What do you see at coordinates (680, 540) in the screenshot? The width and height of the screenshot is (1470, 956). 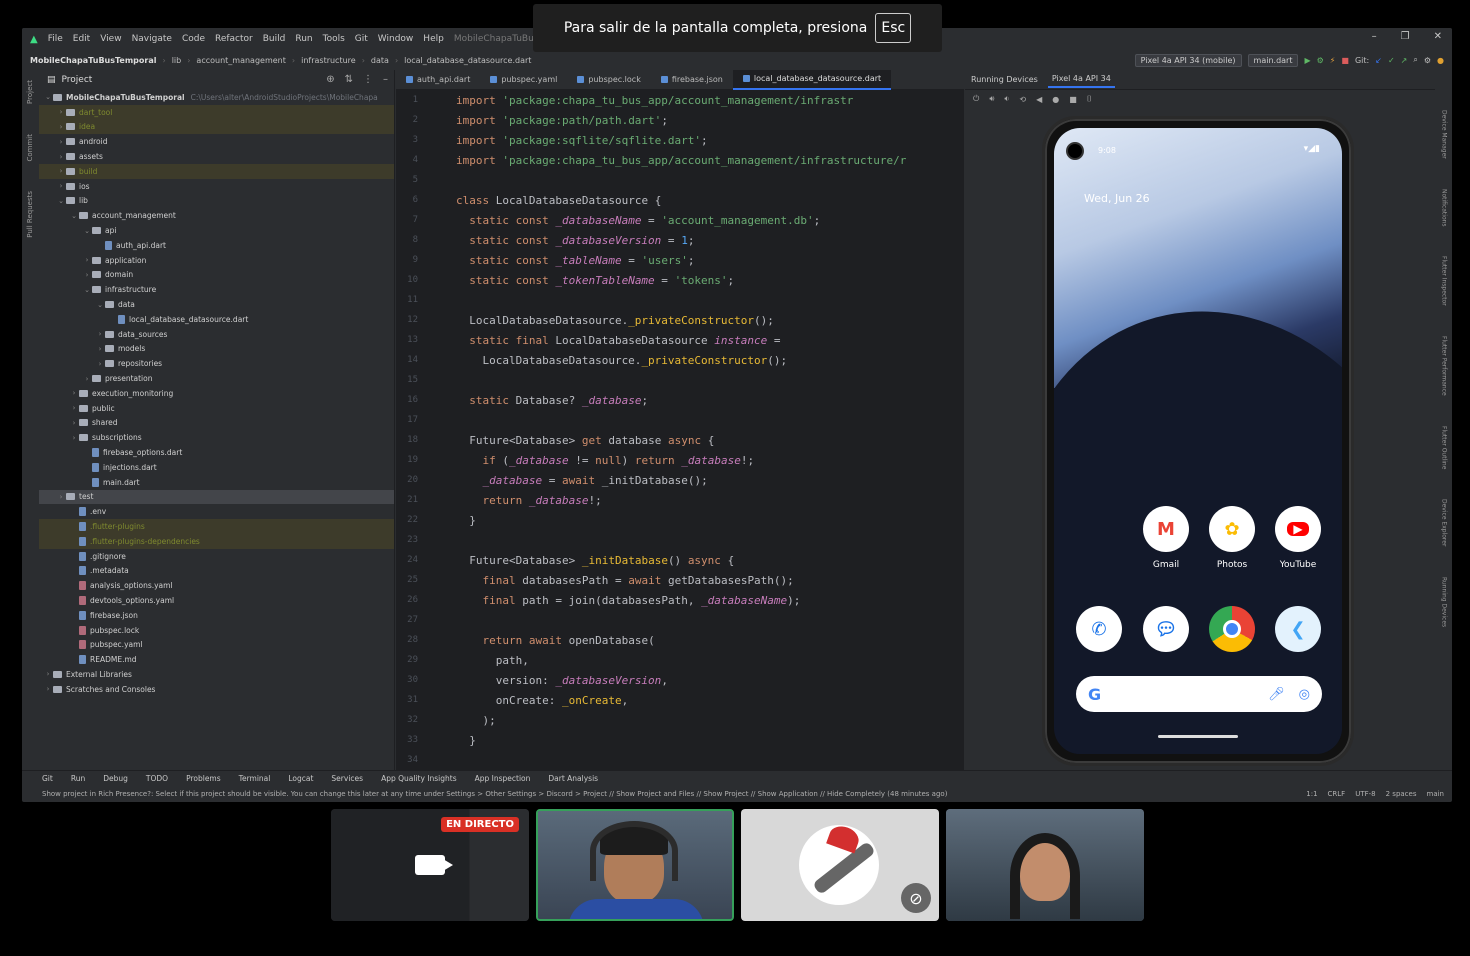 I see `code-line: 23` at bounding box center [680, 540].